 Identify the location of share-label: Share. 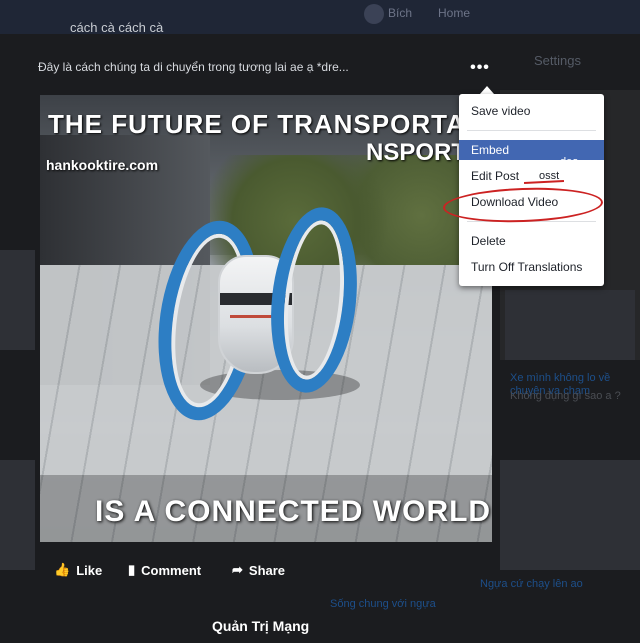
(267, 570).